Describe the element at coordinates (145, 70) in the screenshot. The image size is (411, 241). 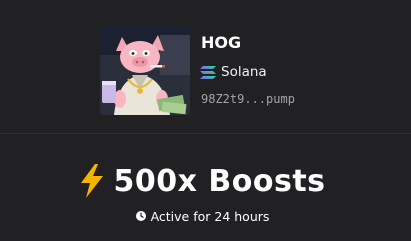
I see `token-avatar` at that location.